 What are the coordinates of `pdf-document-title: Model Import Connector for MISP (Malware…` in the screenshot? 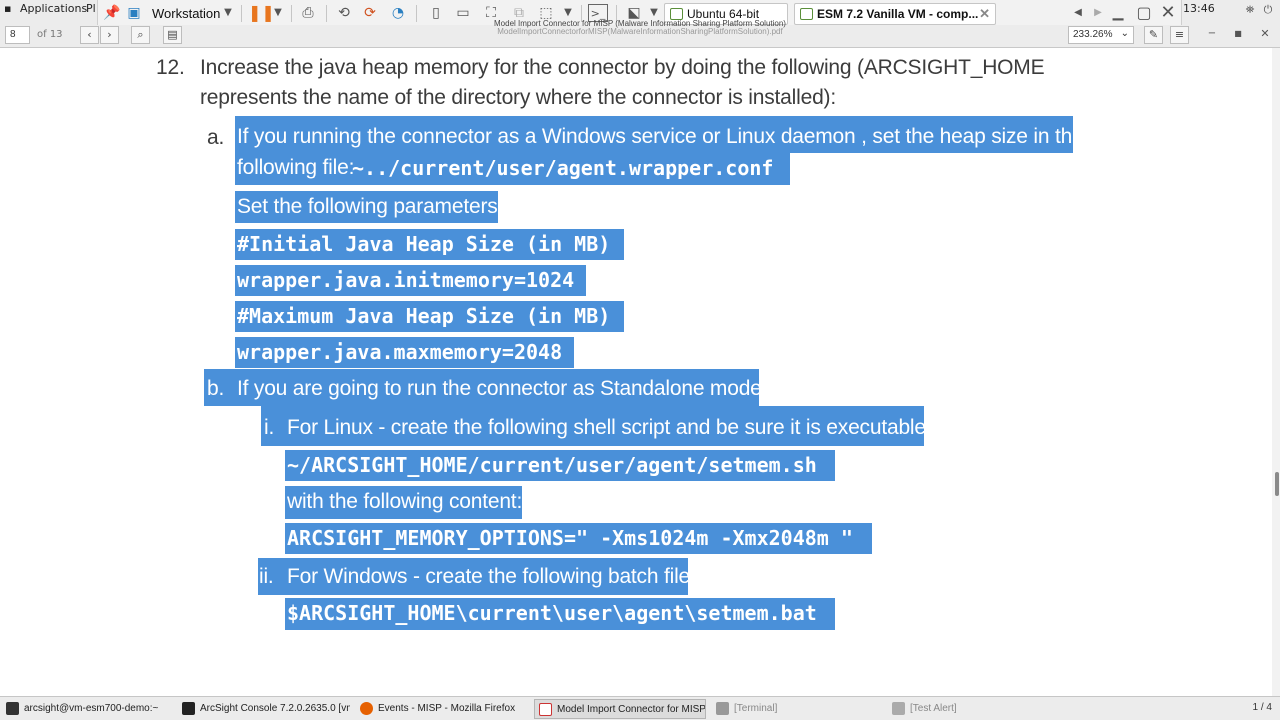 It's located at (640, 28).